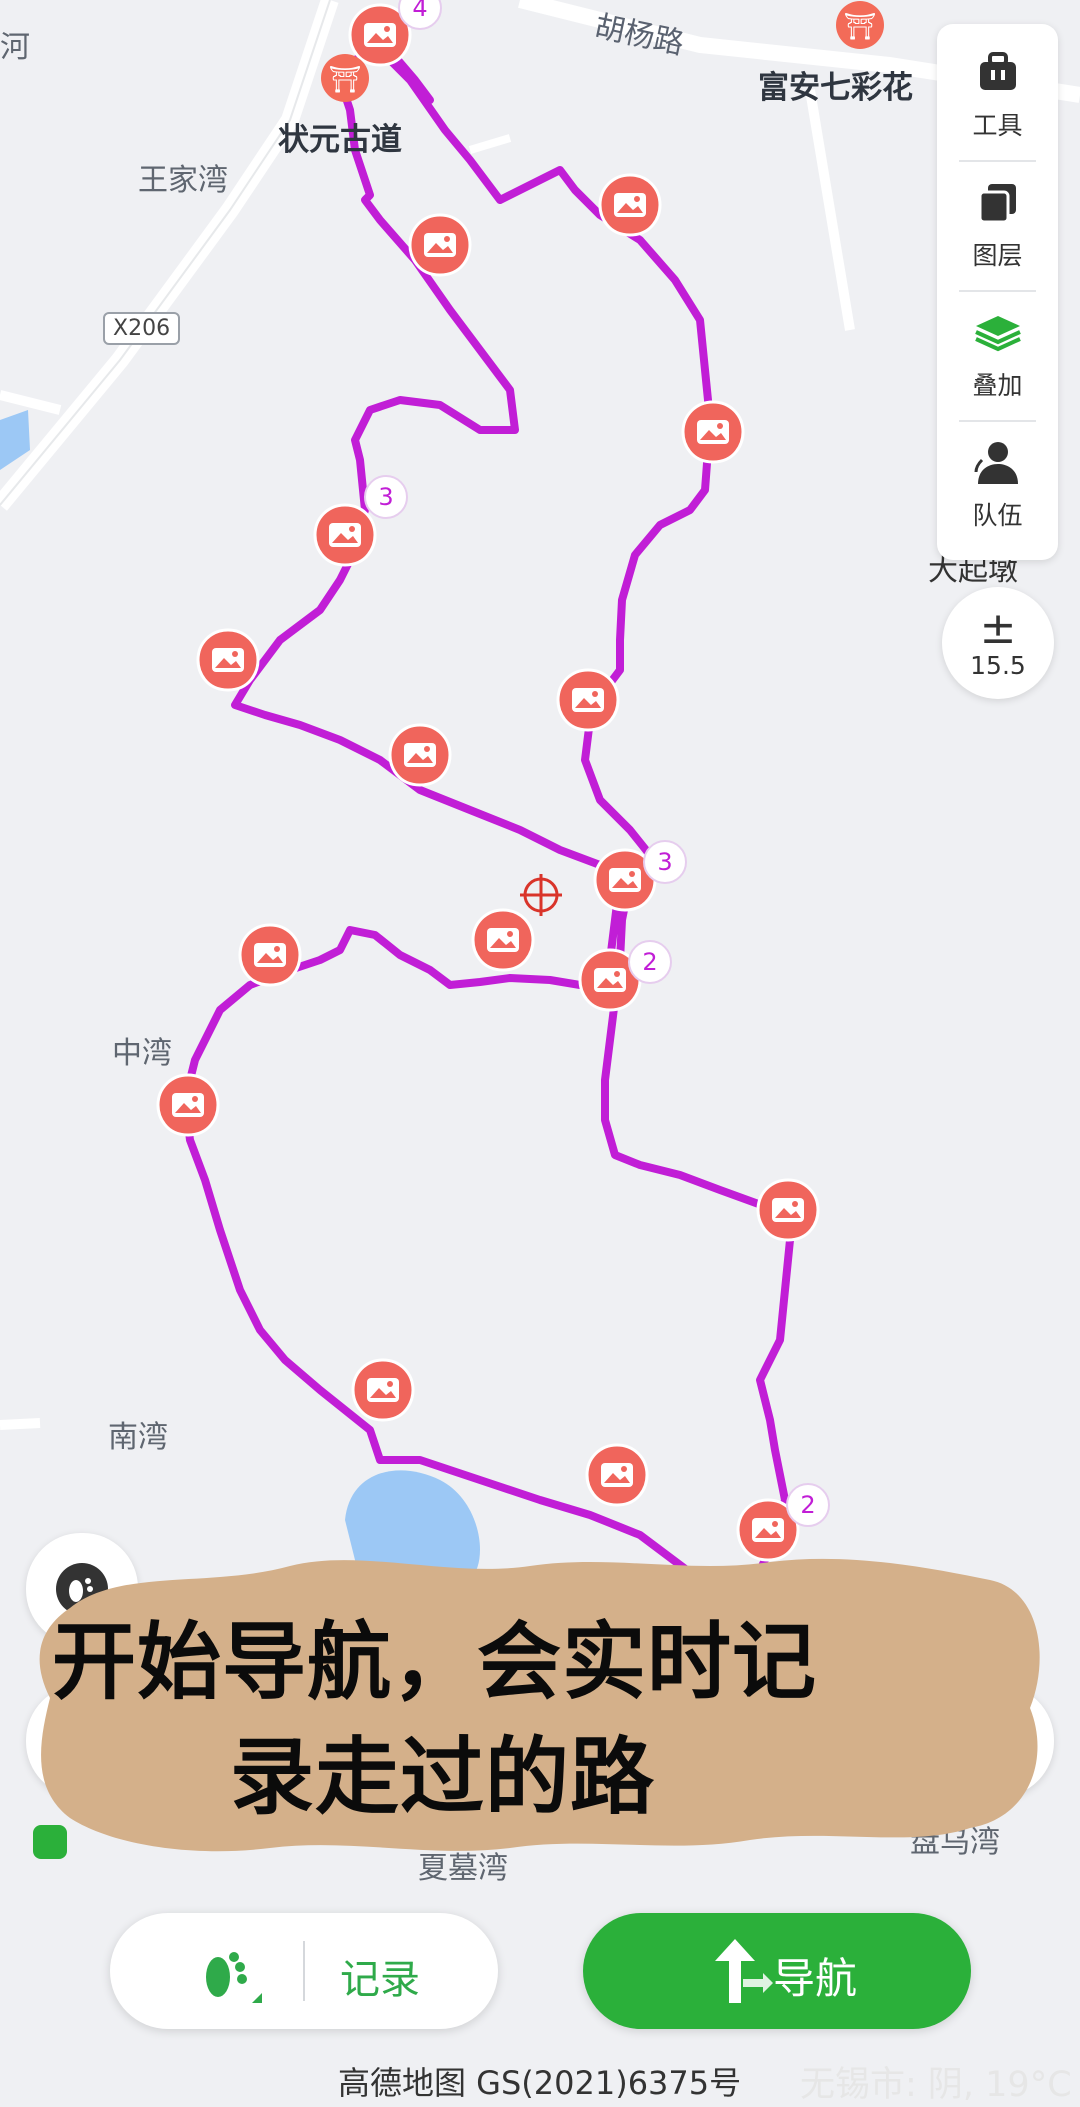 Image resolution: width=1080 pixels, height=2107 pixels. I want to click on tool-button-tools: 工具, so click(997, 94).